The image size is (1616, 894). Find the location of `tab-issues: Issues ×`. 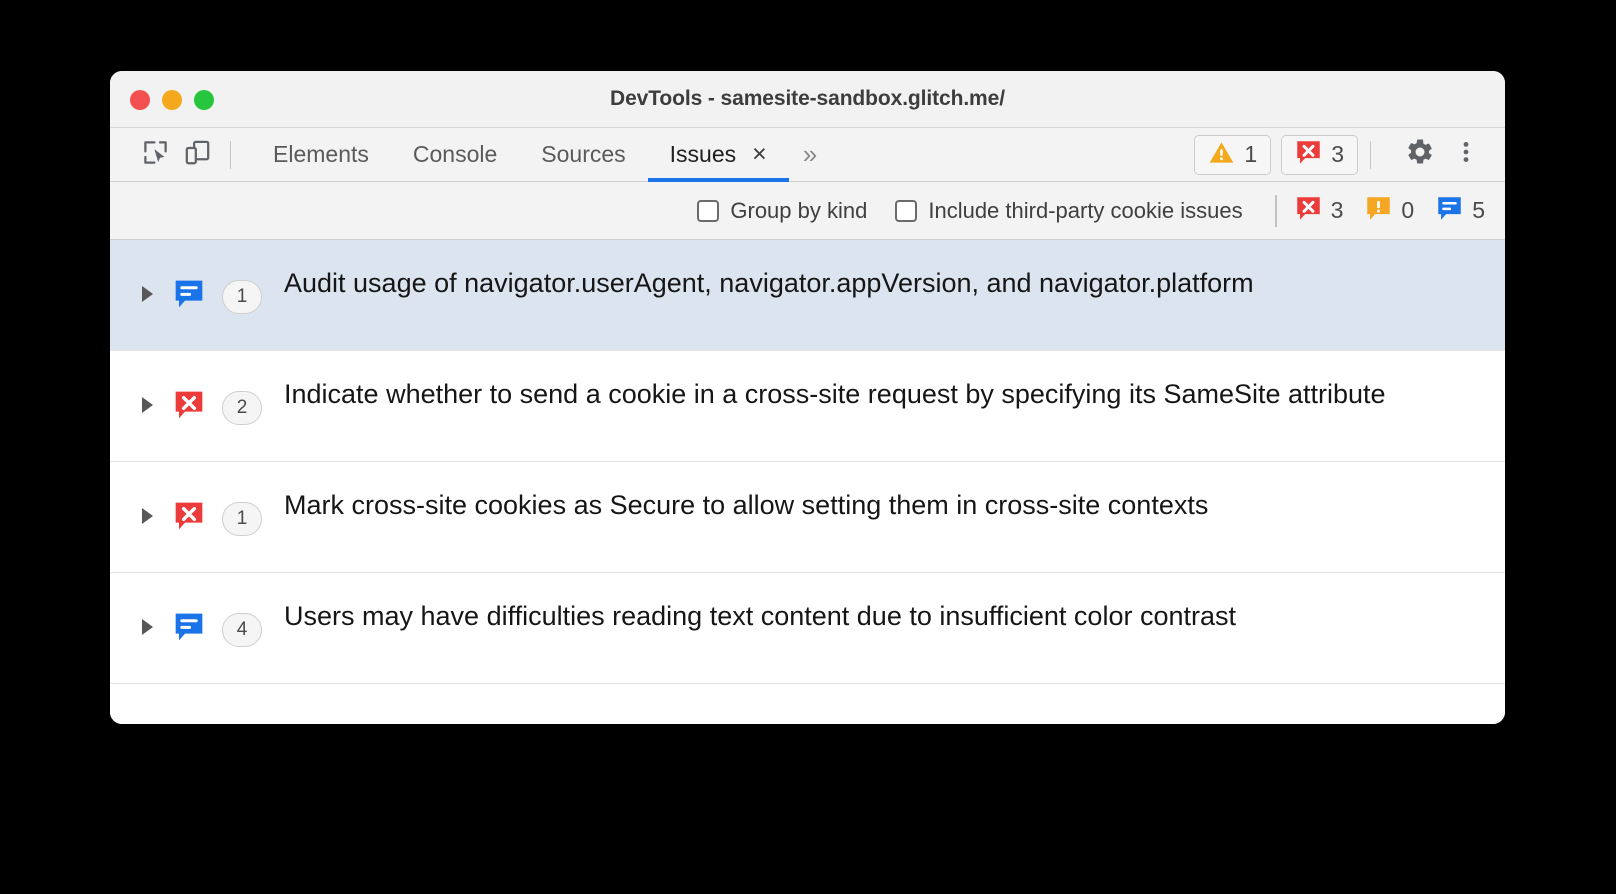

tab-issues: Issues × is located at coordinates (718, 155).